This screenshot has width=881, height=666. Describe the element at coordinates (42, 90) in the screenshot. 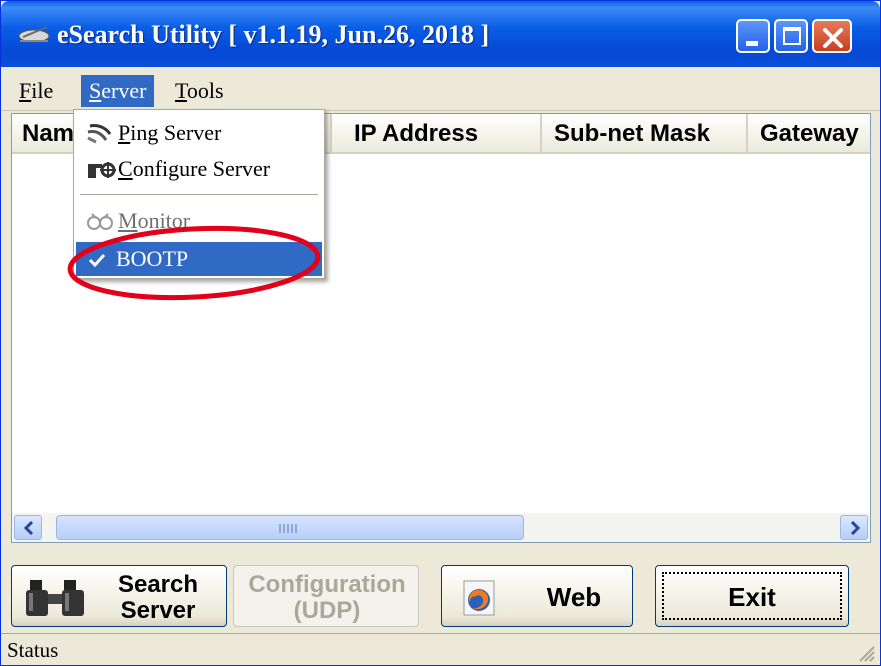

I see `menu-file-label: ile` at that location.